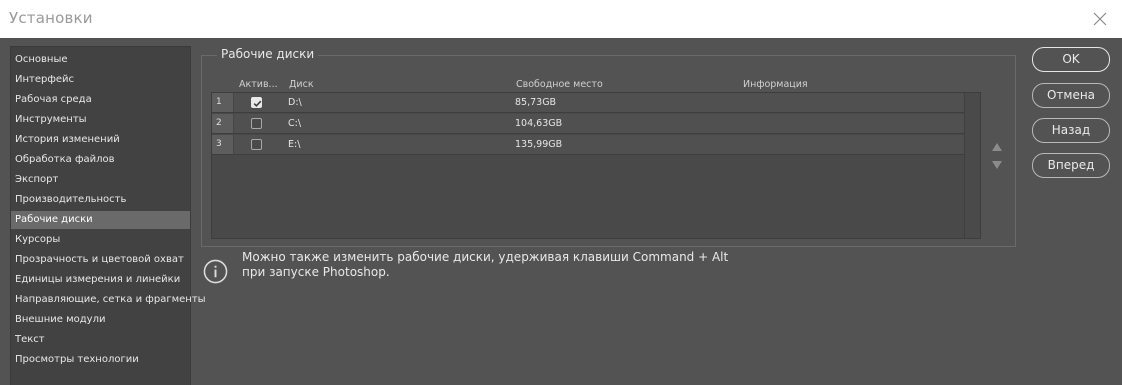 This screenshot has width=1122, height=385. Describe the element at coordinates (108, 300) in the screenshot. I see `sidebar-item-guides: Направляющие, сетка и фрагменты` at that location.